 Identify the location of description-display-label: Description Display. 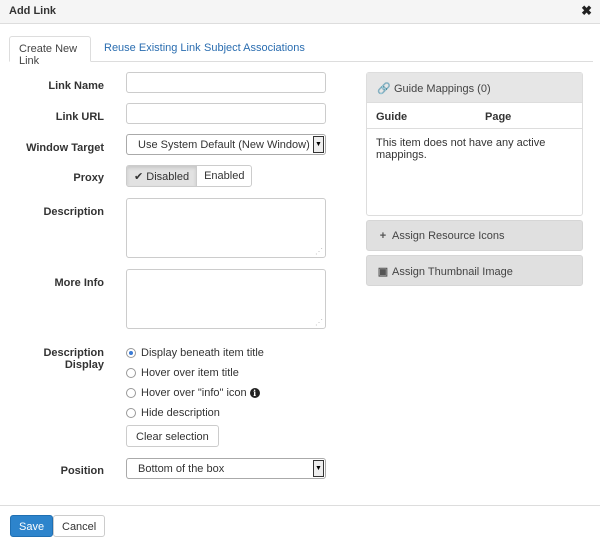
(73, 359).